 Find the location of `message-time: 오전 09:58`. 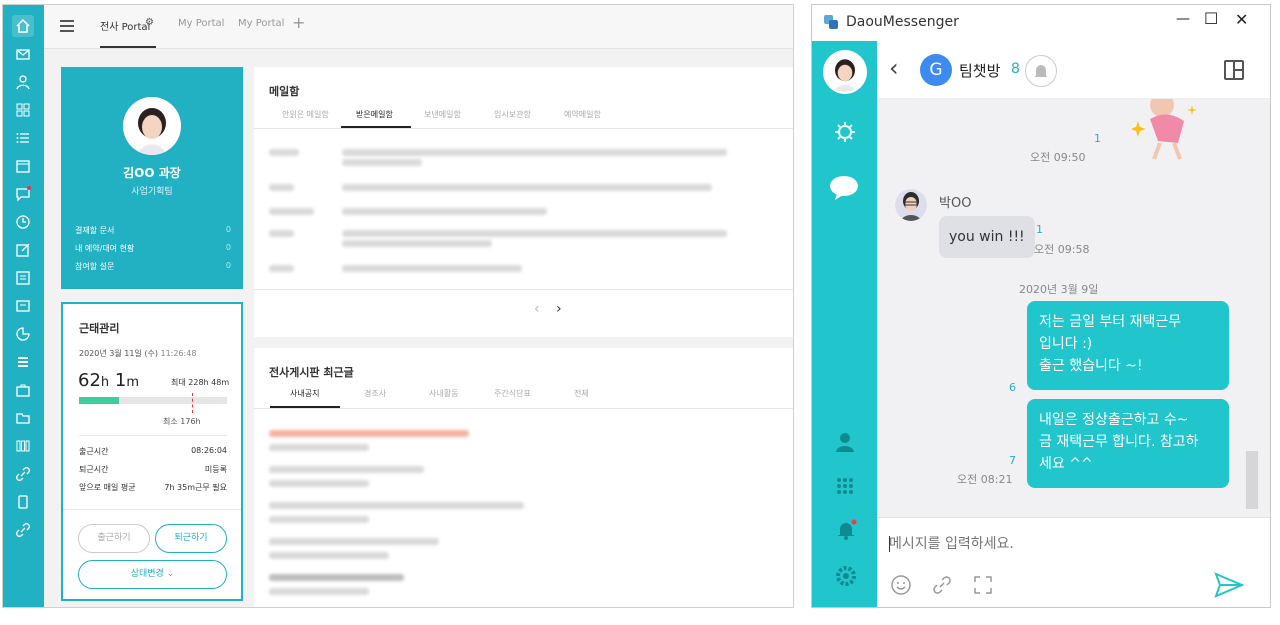

message-time: 오전 09:58 is located at coordinates (1062, 249).